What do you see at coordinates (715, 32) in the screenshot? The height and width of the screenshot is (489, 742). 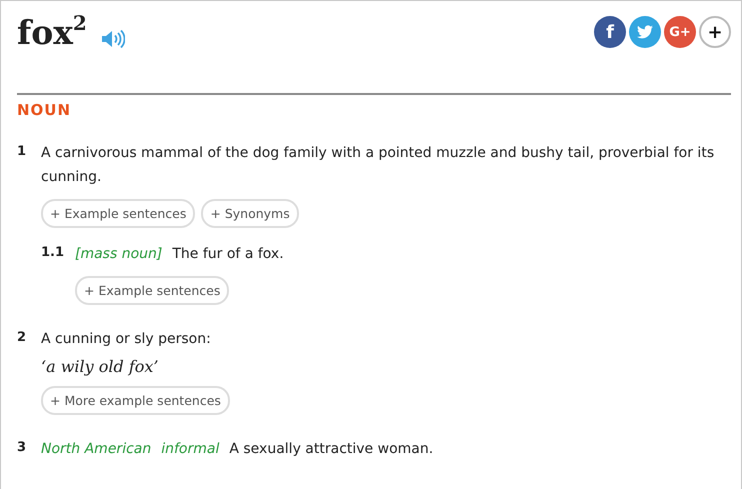 I see `more-share-button: +` at bounding box center [715, 32].